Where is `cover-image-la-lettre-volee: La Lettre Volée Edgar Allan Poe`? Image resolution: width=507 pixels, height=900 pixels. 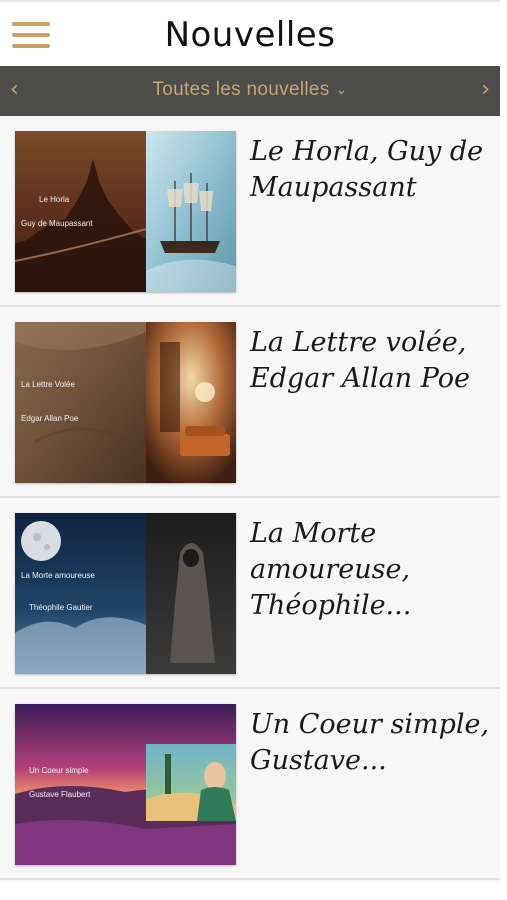
cover-image-la-lettre-volee: La Lettre Volée Edgar Allan Poe is located at coordinates (125, 402).